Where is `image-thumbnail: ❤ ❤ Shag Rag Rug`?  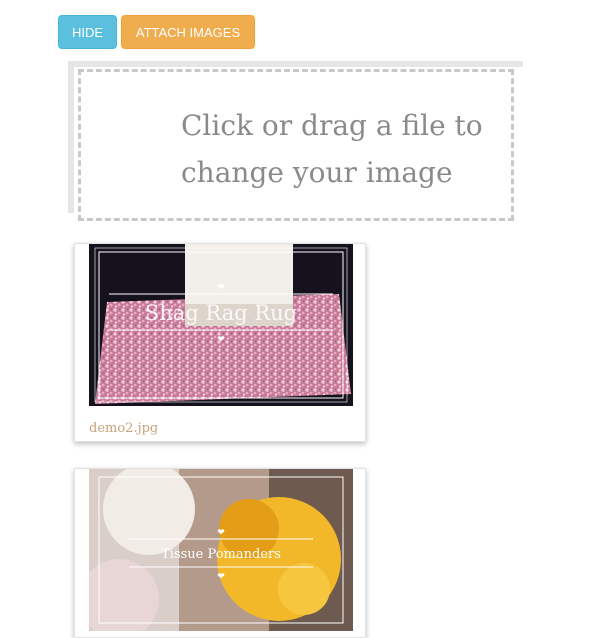 image-thumbnail: ❤ ❤ Shag Rag Rug is located at coordinates (221, 325).